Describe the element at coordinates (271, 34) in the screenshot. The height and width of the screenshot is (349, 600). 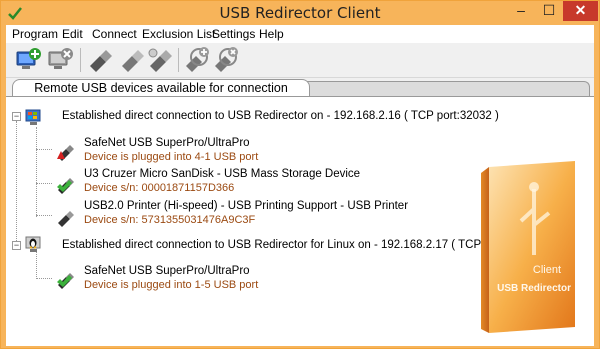
I see `menu-help: Help` at that location.